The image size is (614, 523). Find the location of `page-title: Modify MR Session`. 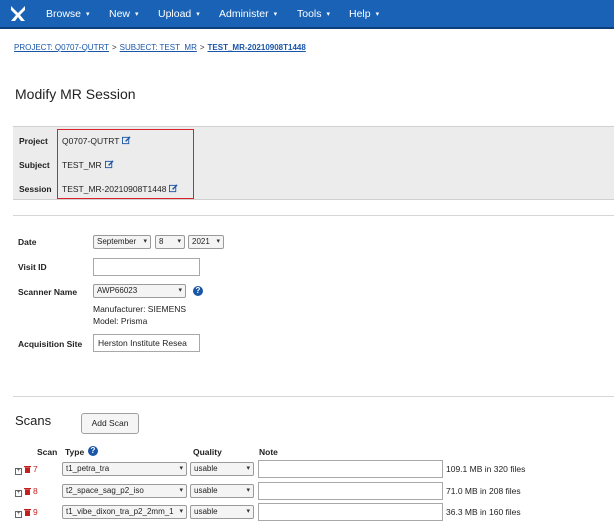

page-title: Modify MR Session is located at coordinates (75, 94).